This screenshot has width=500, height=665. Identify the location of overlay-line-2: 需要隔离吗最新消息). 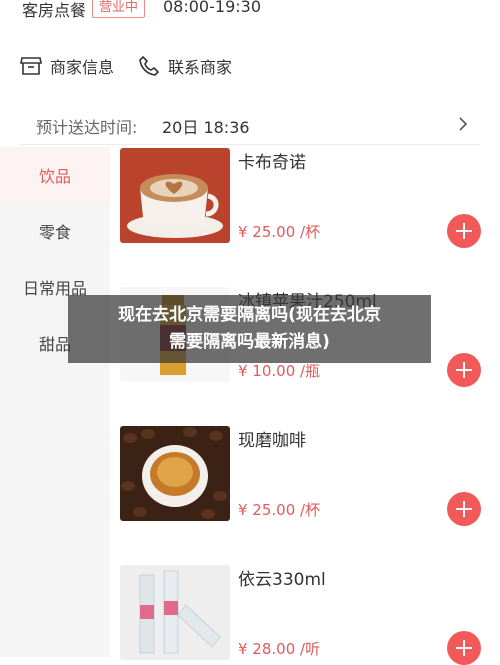
(249, 342).